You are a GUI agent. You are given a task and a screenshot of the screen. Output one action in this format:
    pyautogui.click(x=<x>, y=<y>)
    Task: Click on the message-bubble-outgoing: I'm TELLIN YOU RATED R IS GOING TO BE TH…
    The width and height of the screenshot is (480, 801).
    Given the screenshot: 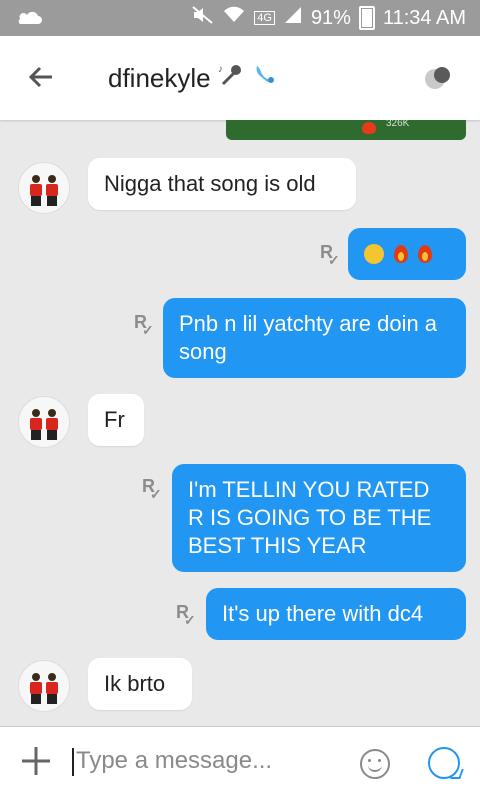 What is the action you would take?
    pyautogui.click(x=319, y=518)
    